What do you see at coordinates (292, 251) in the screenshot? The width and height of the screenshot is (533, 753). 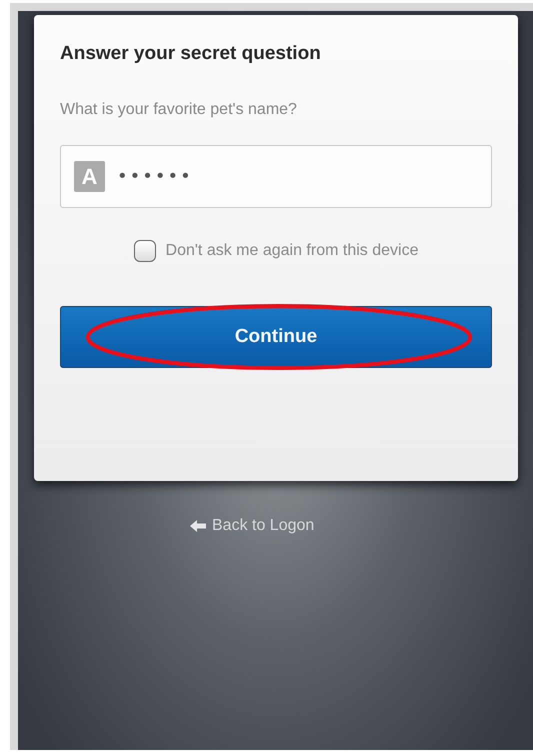 I see `checkbox-label: Don't ask me again from this device` at bounding box center [292, 251].